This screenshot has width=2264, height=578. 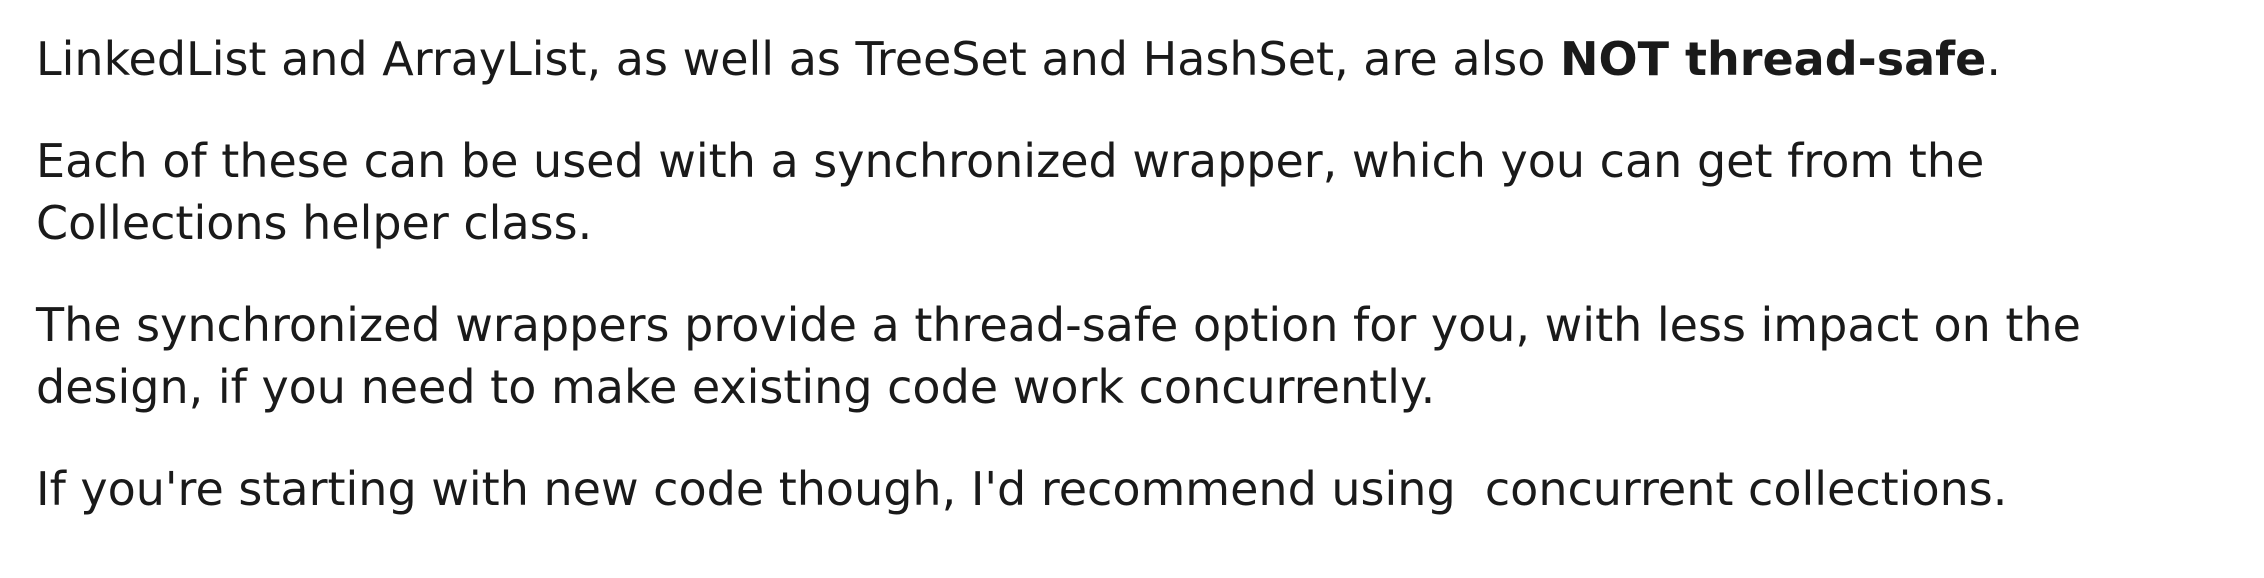 I want to click on paragraph-1-period: ., so click(x=1993, y=59).